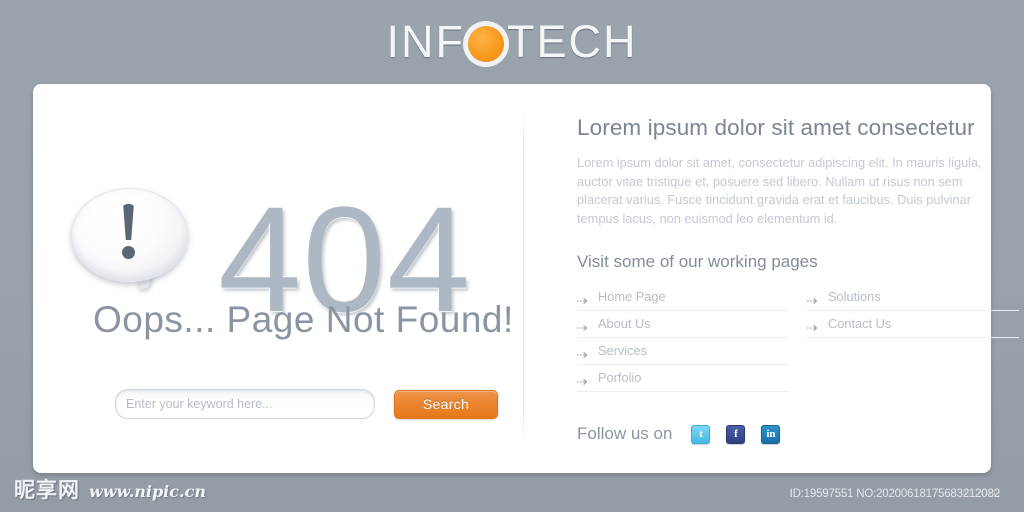 The image size is (1024, 512). I want to click on links-column-right: Solutions Contact Us, so click(913, 338).